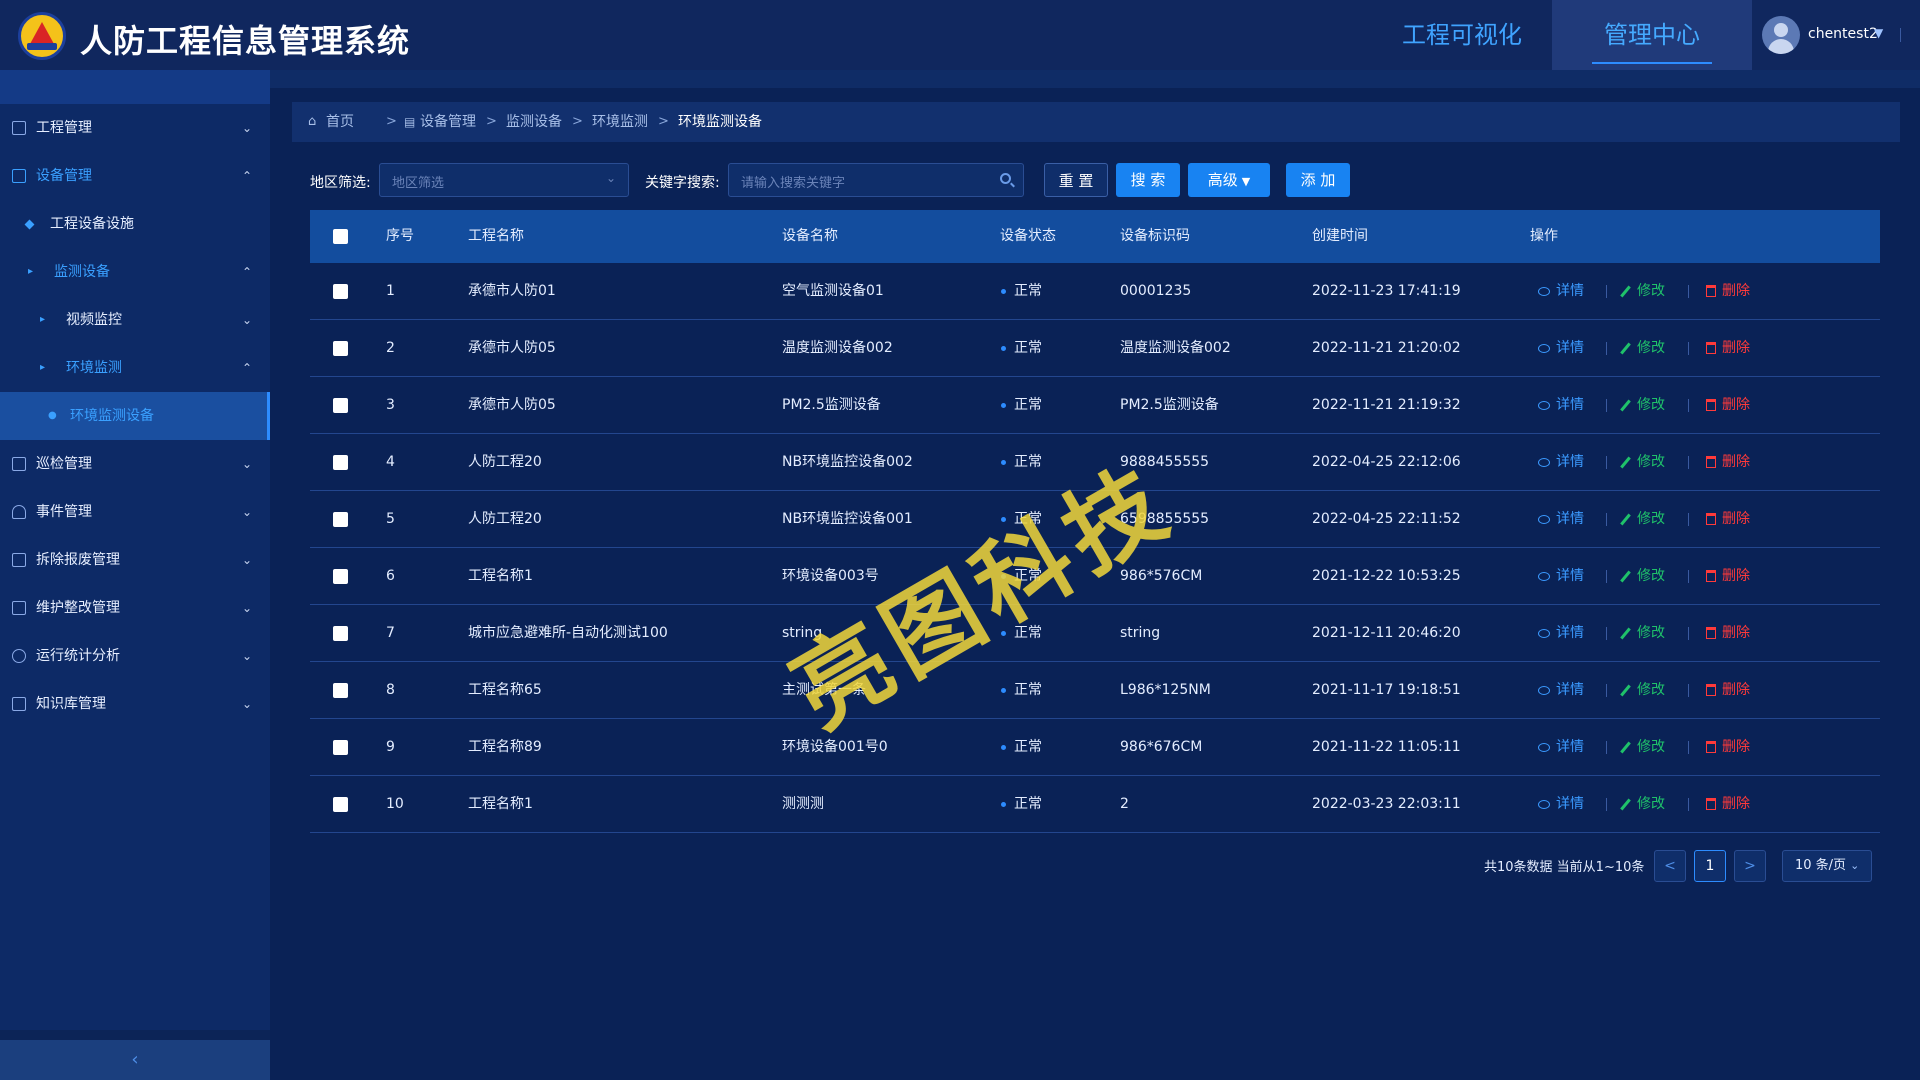 The image size is (1920, 1080). What do you see at coordinates (1781, 35) in the screenshot?
I see `user-avatar` at bounding box center [1781, 35].